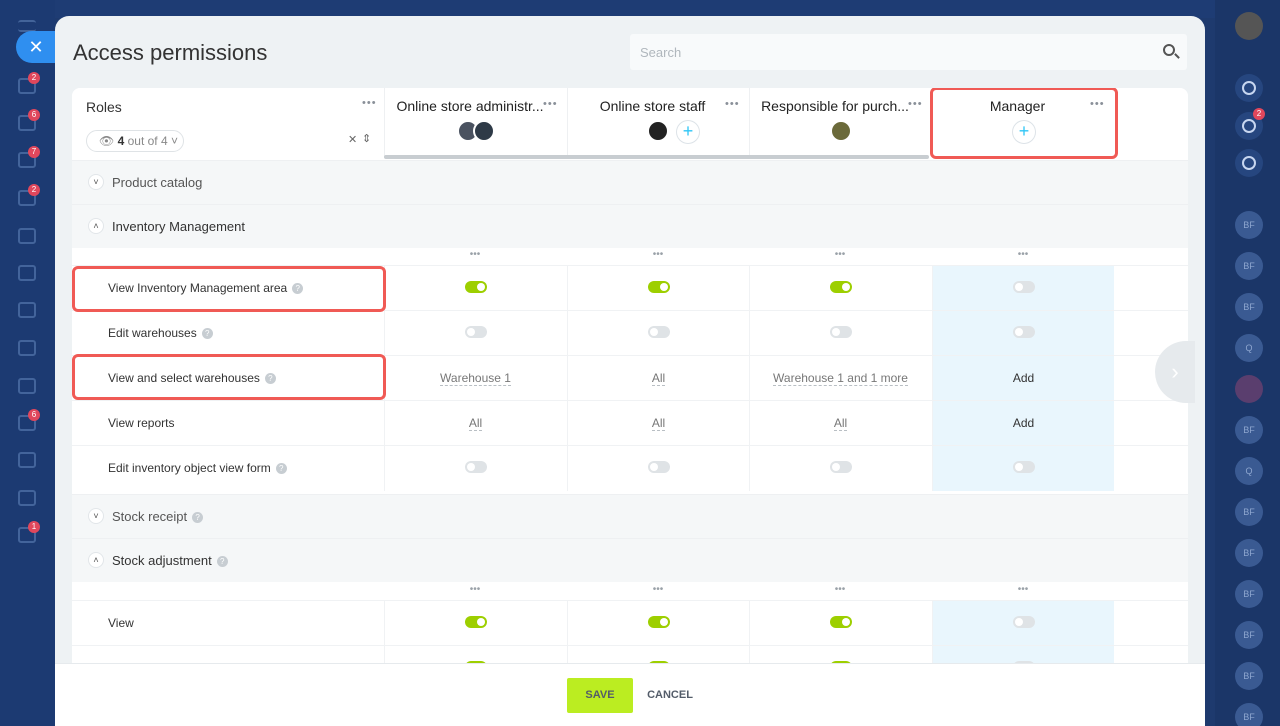 The image size is (1280, 726). Describe the element at coordinates (630, 226) in the screenshot. I see `section-inventory-management: ˄ Inventory Management` at that location.